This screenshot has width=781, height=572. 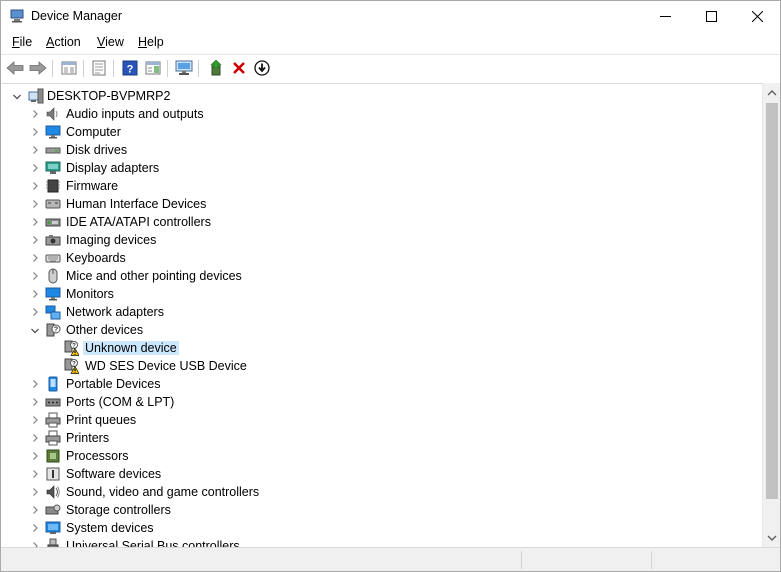 I want to click on tree-item-network-adapters: Network adapters, so click(x=382, y=312).